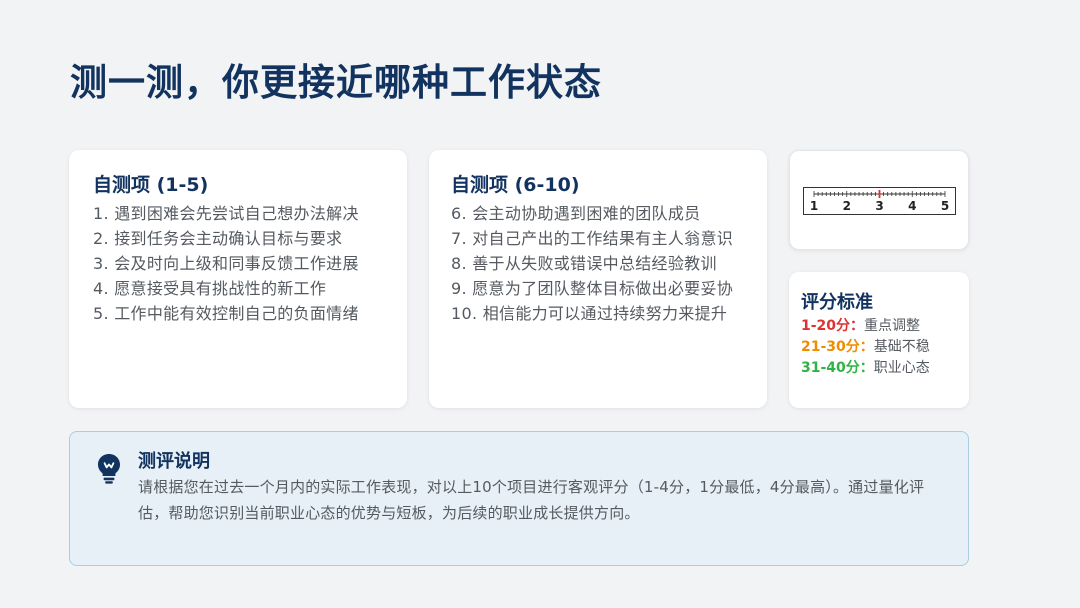  What do you see at coordinates (912, 206) in the screenshot?
I see `ruler-label: 4` at bounding box center [912, 206].